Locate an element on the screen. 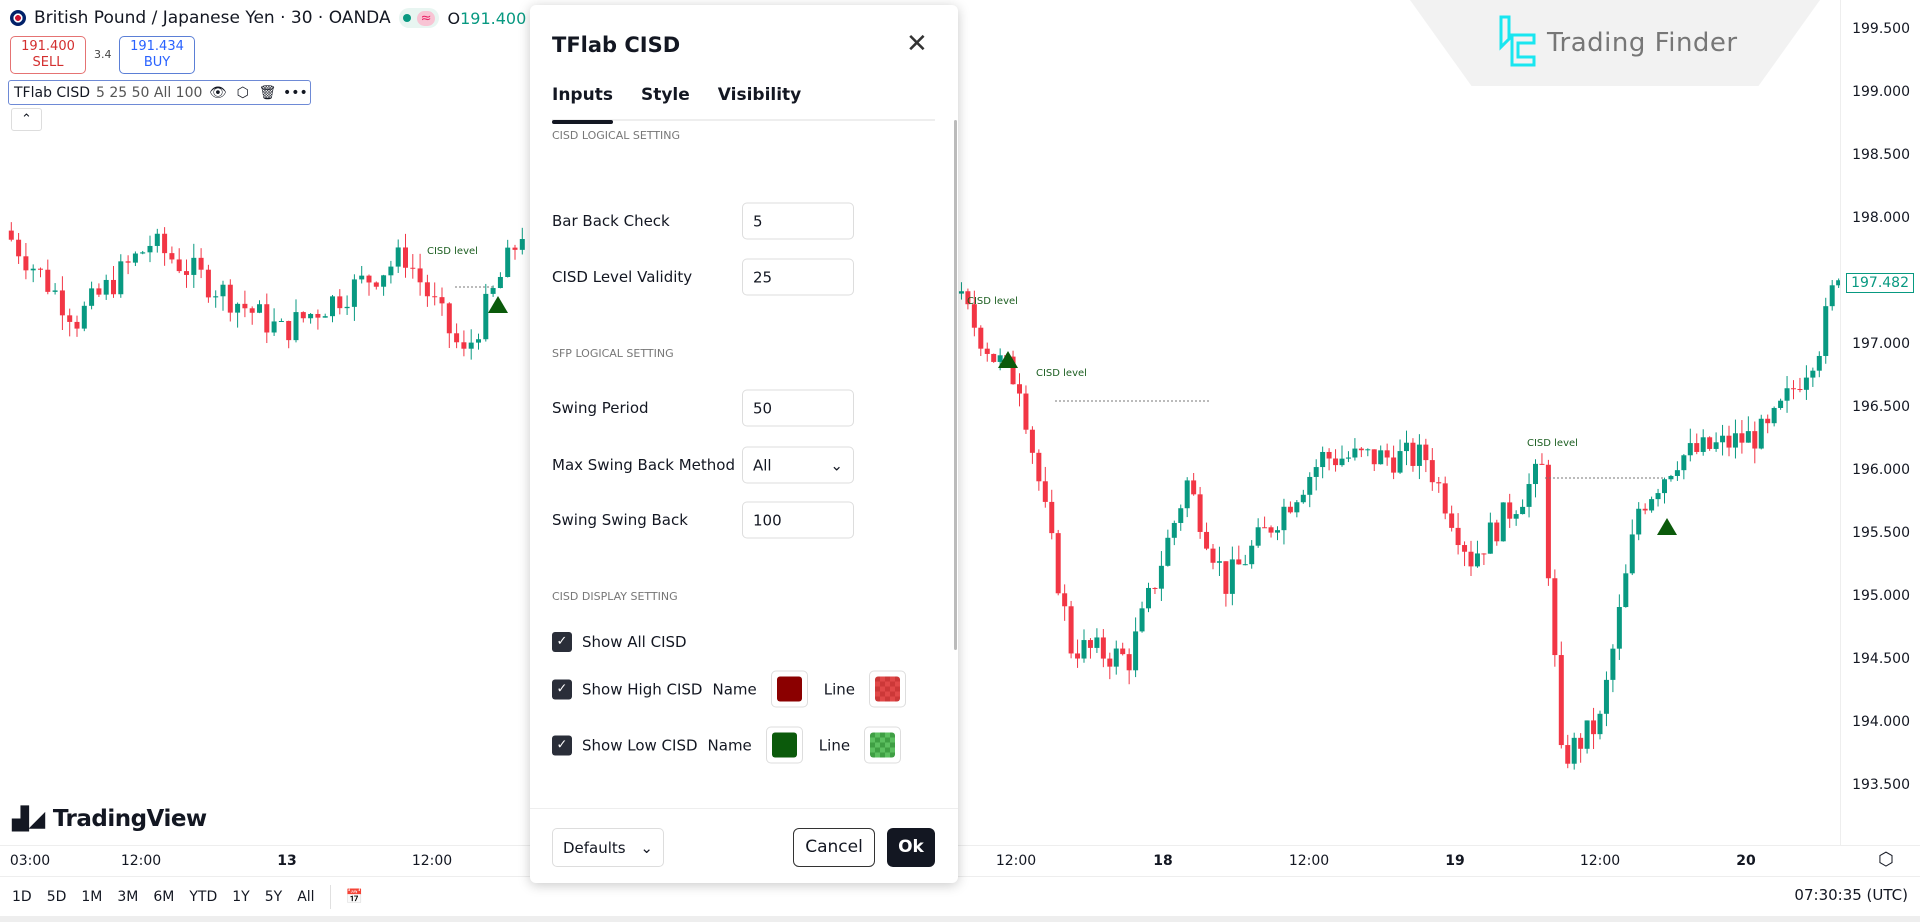 The width and height of the screenshot is (1920, 922). trading-finder-watermark: Trading Finder is located at coordinates (1615, 43).